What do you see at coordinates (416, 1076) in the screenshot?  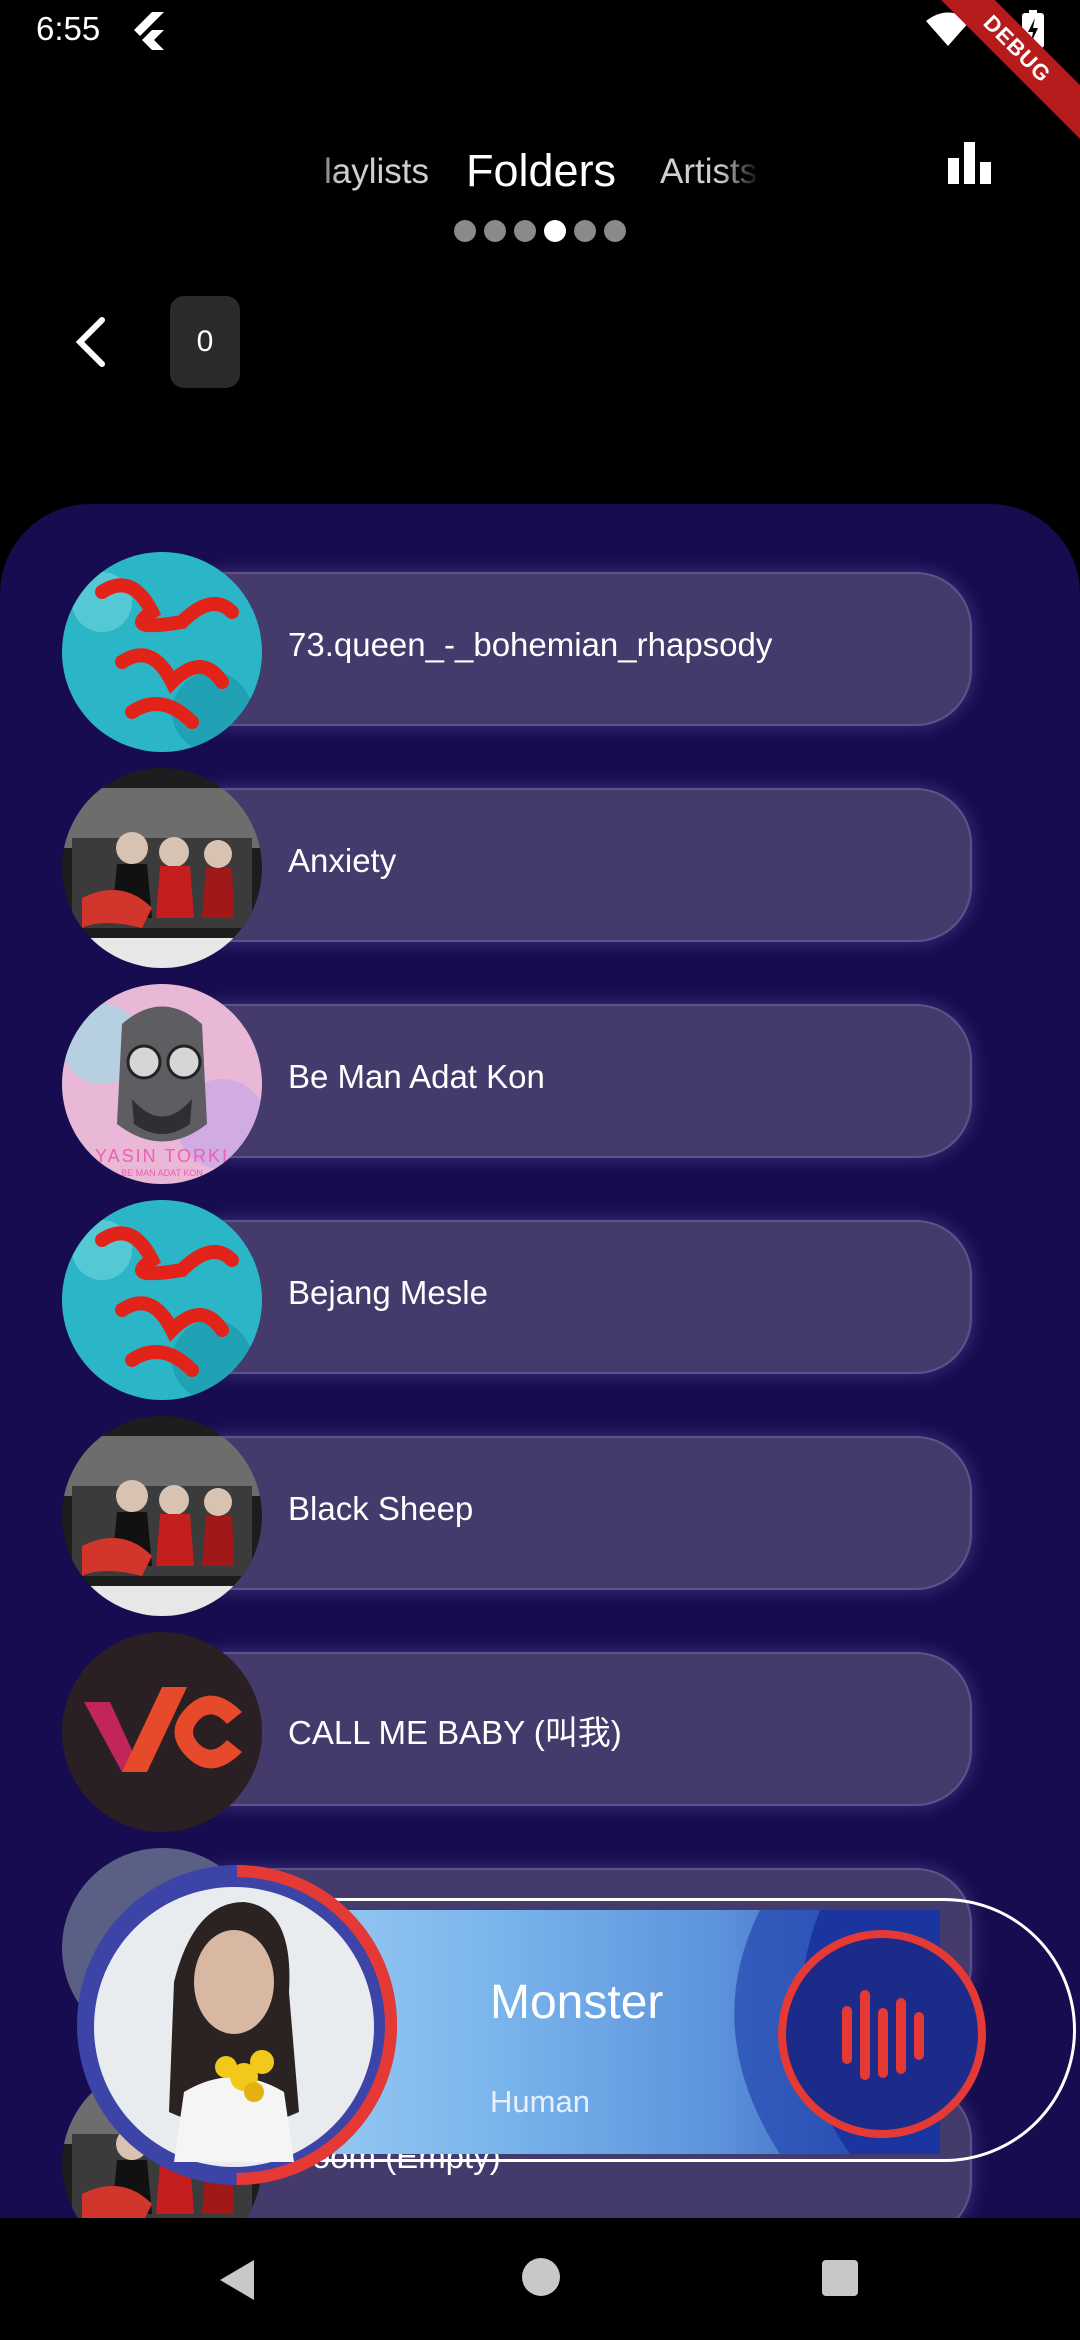 I see `folder-title: Be Man Adat Kon` at bounding box center [416, 1076].